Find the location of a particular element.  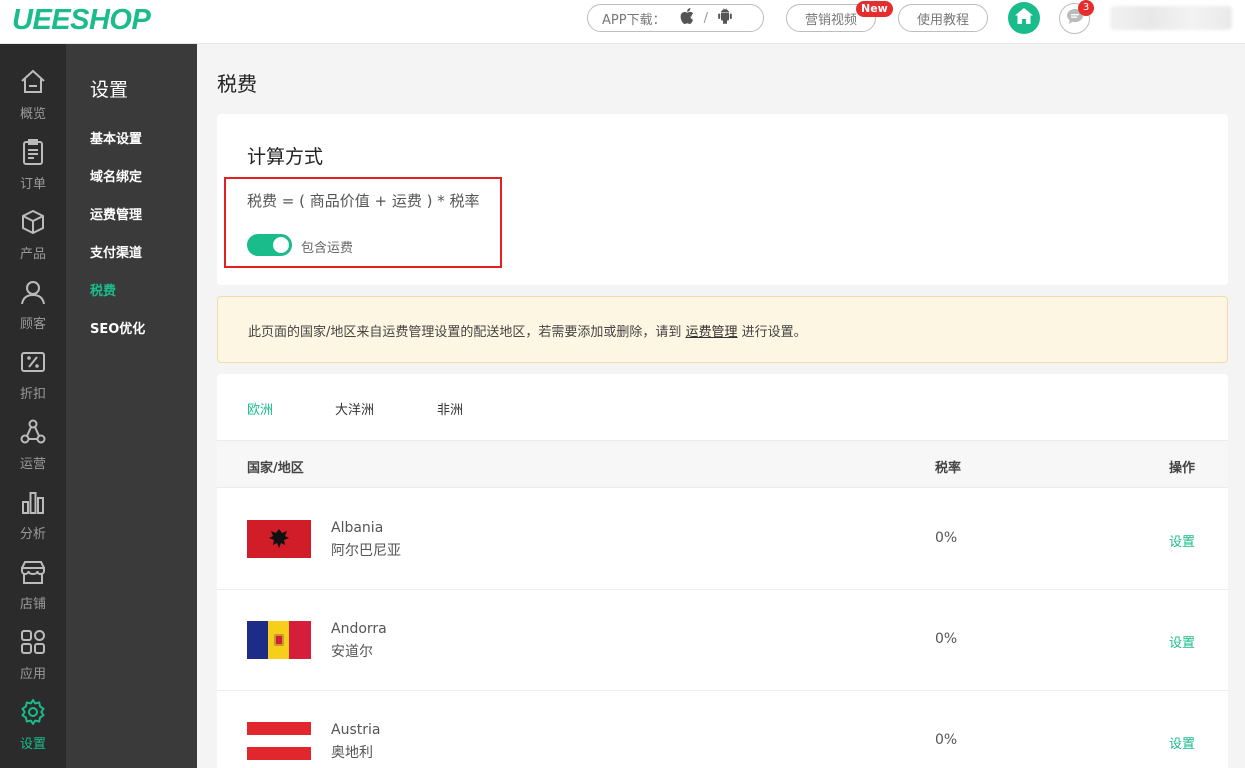

tutorial-button: 使用教程 is located at coordinates (943, 18).